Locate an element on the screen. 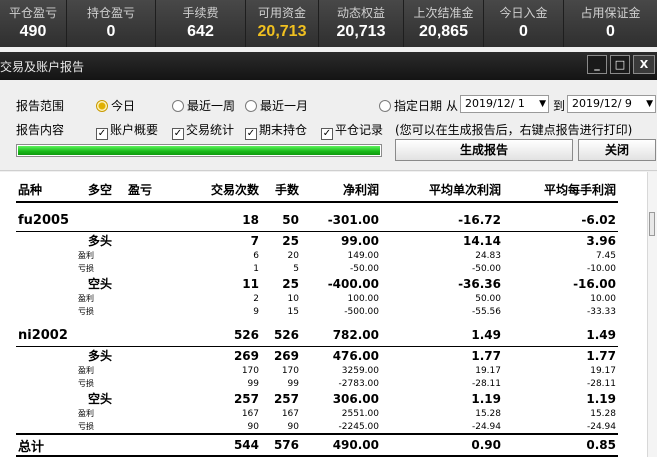 Image resolution: width=657 pixels, height=457 pixels. cell: -301.00 is located at coordinates (353, 220).